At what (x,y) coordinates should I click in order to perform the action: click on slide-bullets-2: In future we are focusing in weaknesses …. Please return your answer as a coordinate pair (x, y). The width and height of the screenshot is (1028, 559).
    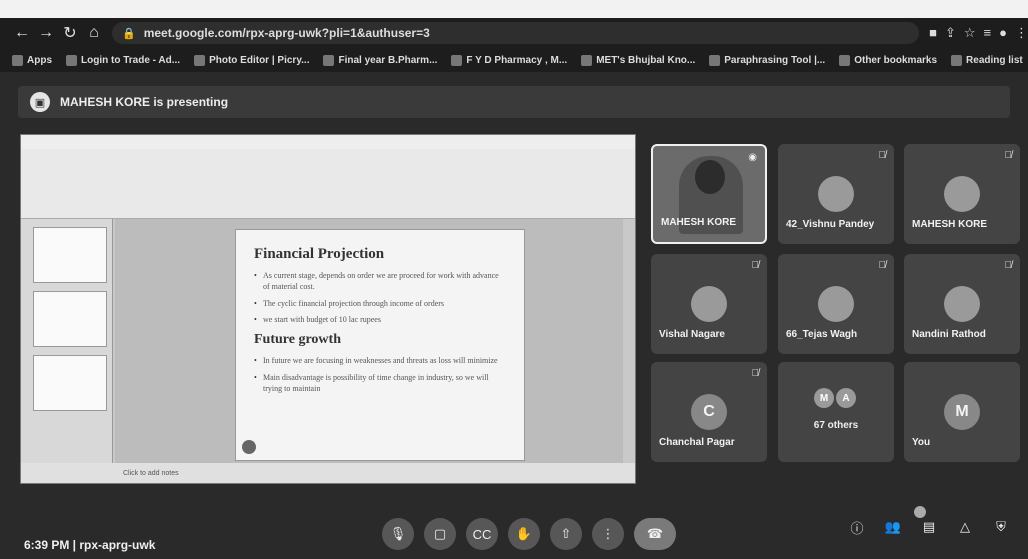
    Looking at the image, I should click on (380, 375).